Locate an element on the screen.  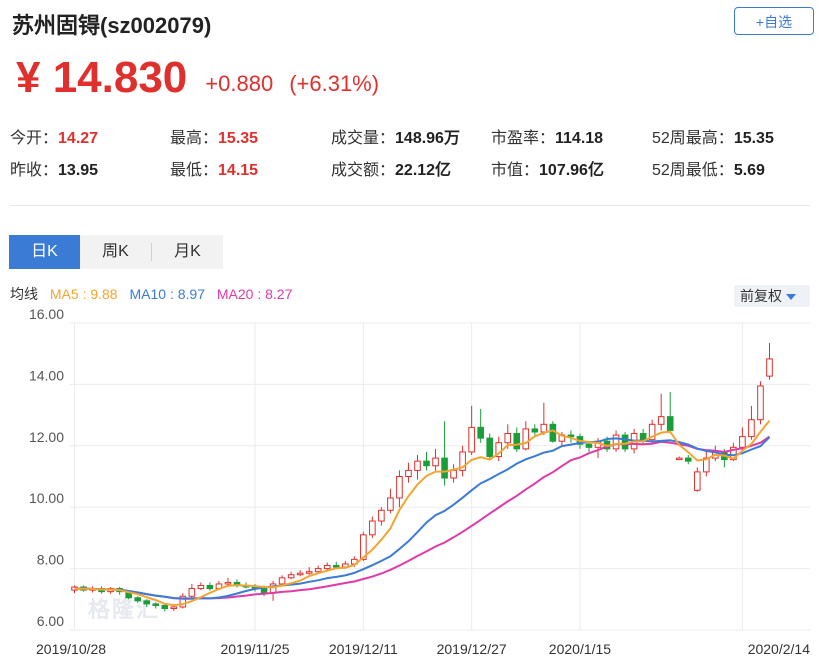
x-tick-label: 2019/12/27 is located at coordinates (472, 649).